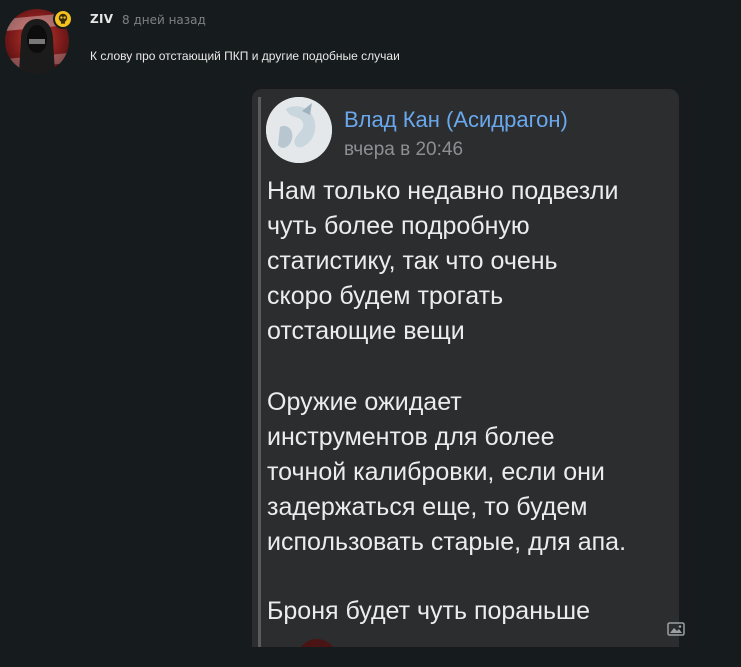 The height and width of the screenshot is (667, 741). I want to click on quoted-author-avatar, so click(299, 130).